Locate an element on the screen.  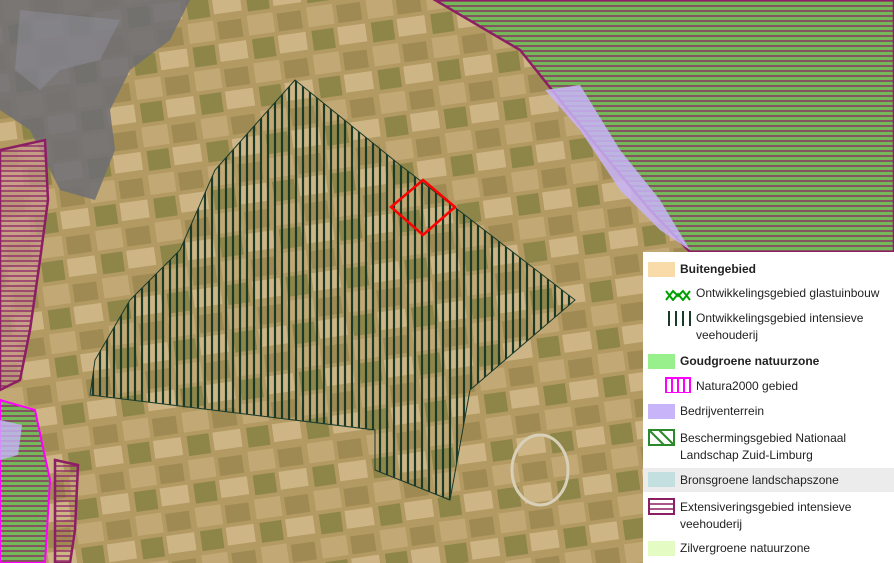
goudgroene-swatch is located at coordinates (661, 361).